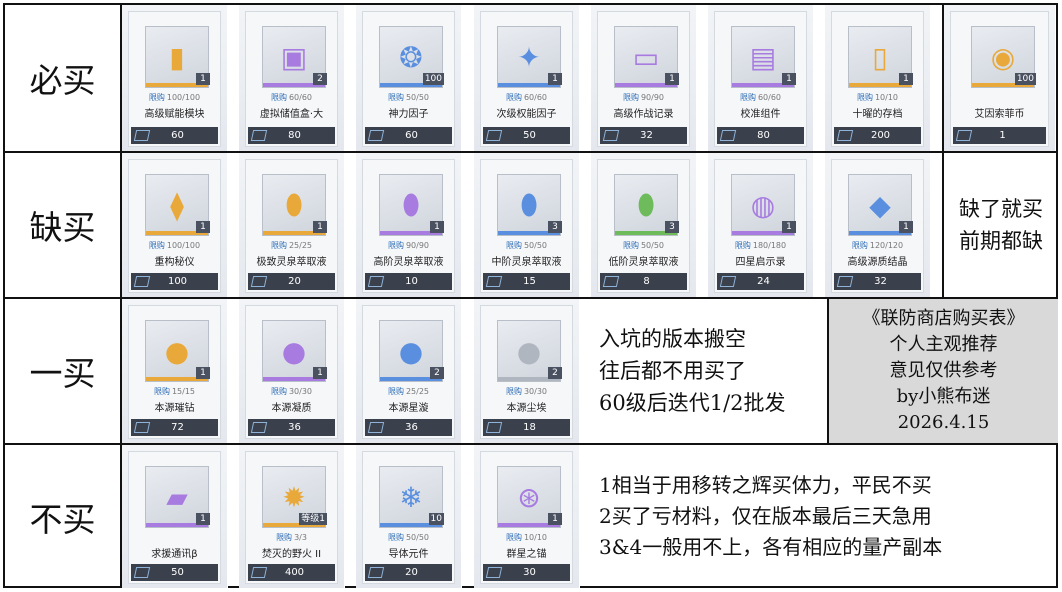 The height and width of the screenshot is (592, 1062). I want to click on signature-line: 意见仅供参考, so click(943, 370).